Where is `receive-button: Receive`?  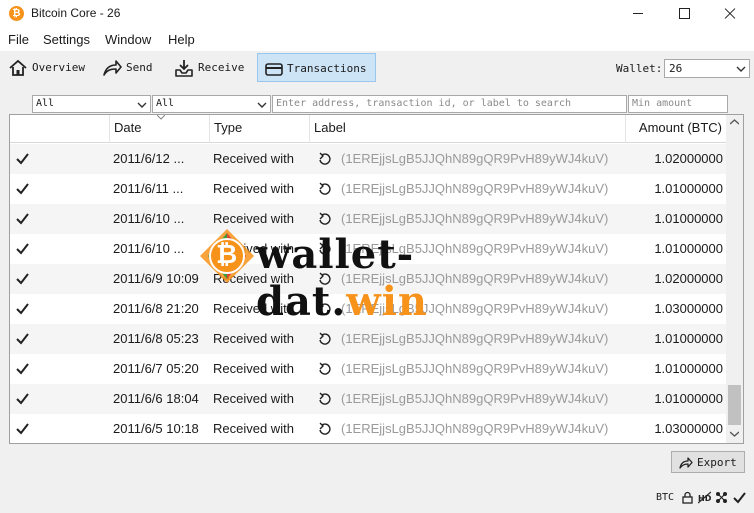 receive-button: Receive is located at coordinates (208, 67).